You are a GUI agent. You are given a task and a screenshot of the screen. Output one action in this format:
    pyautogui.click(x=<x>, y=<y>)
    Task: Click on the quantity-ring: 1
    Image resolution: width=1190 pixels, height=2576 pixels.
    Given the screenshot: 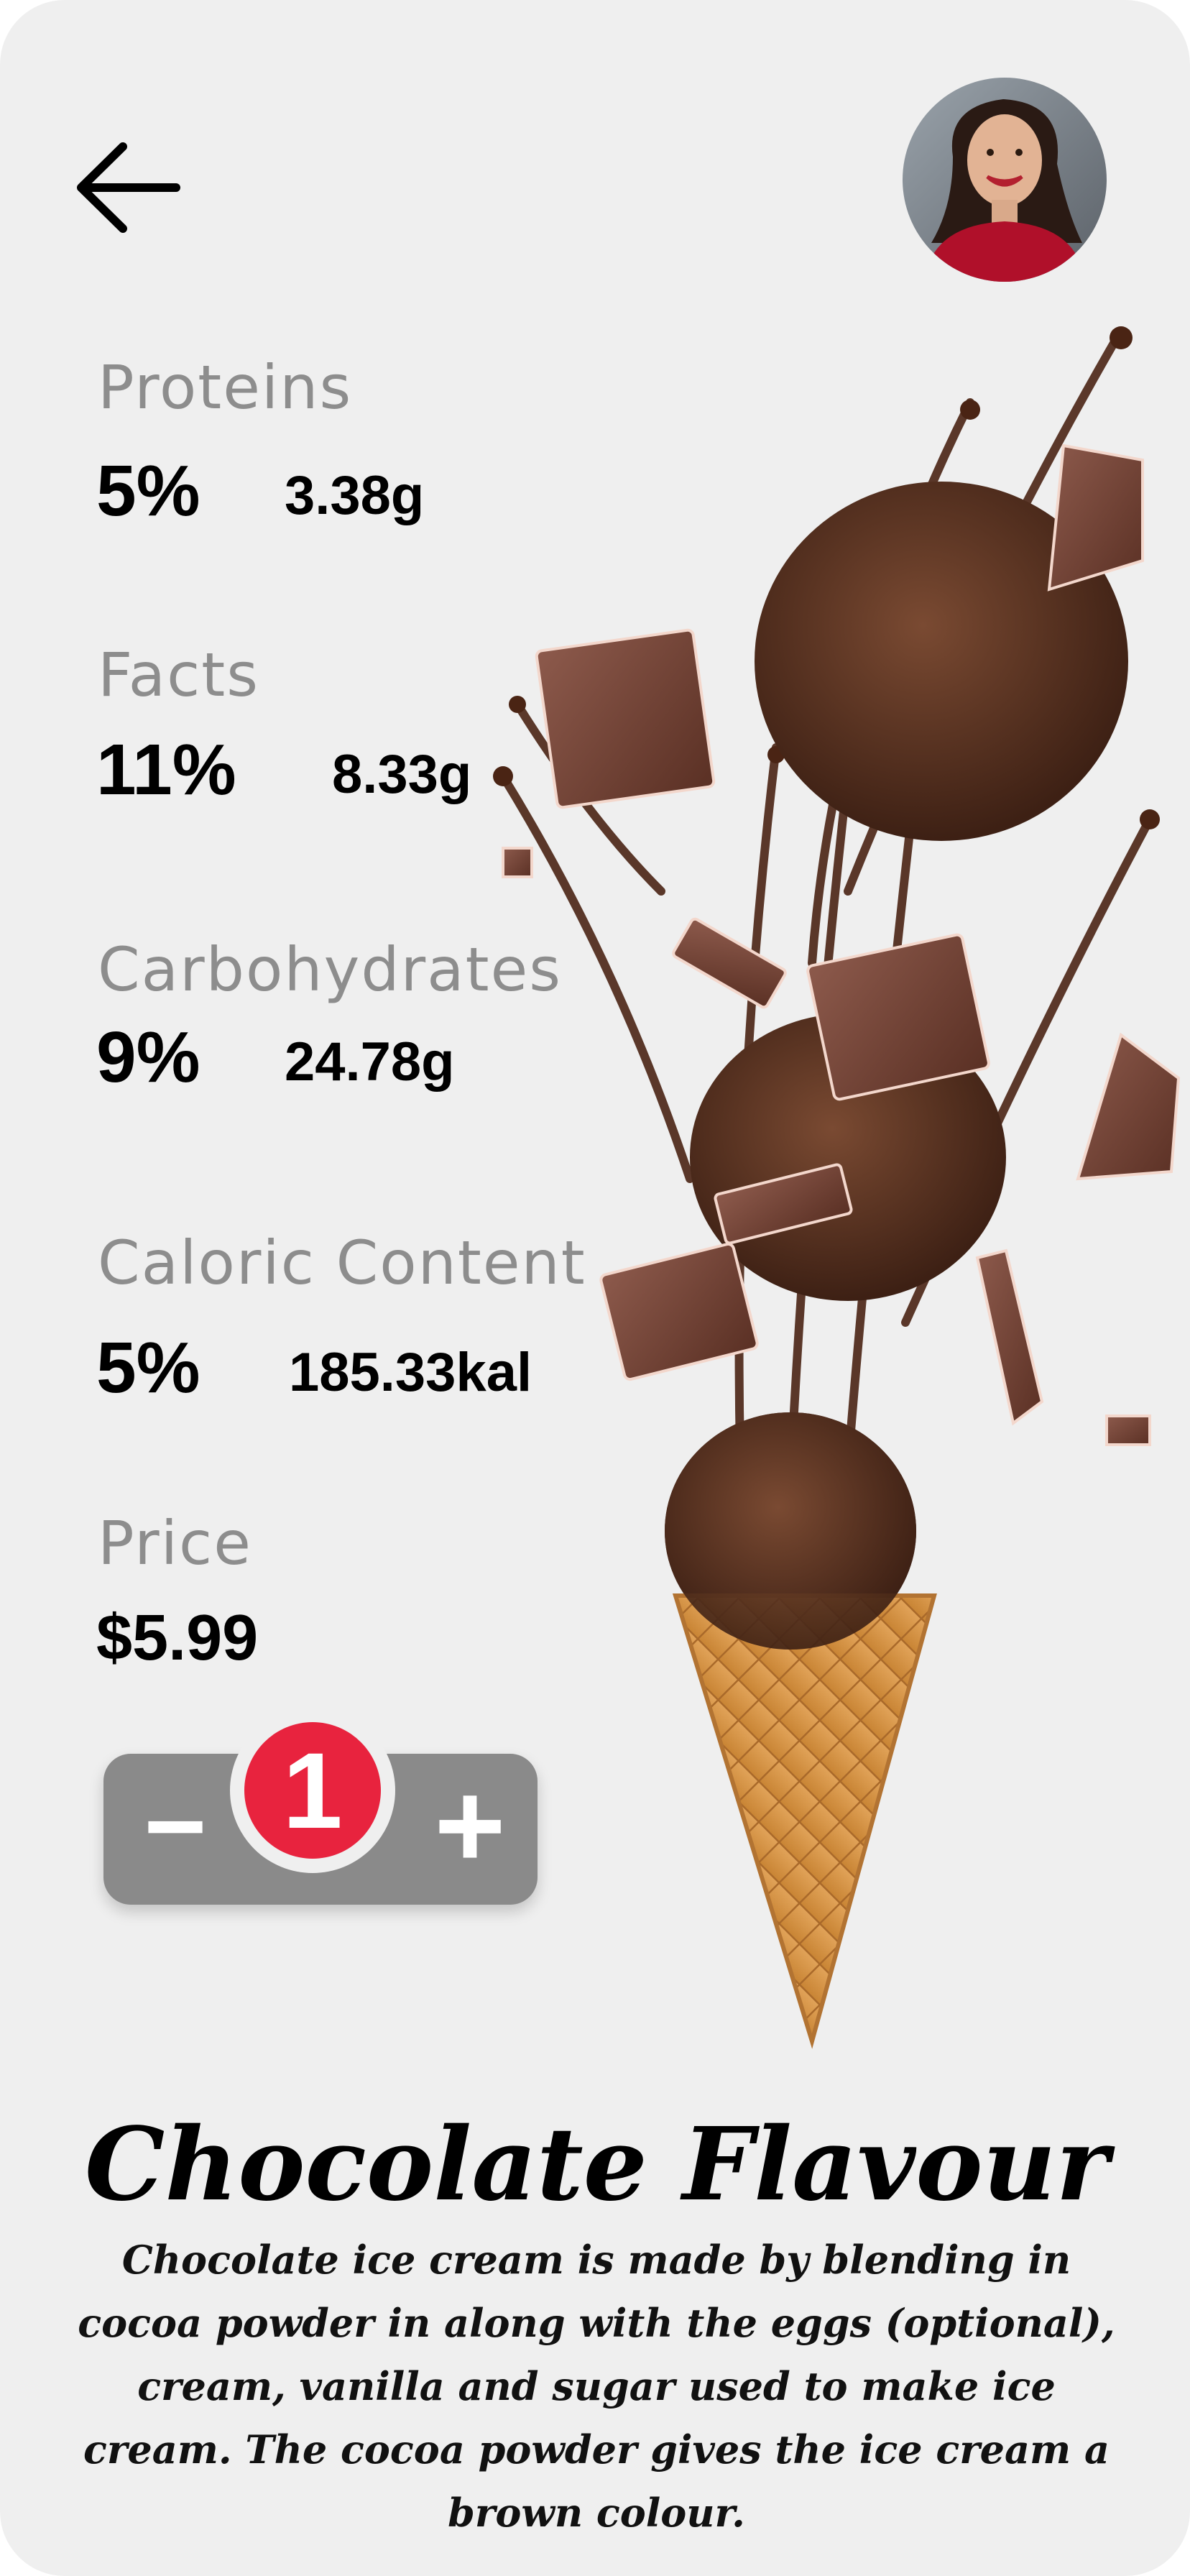 What is the action you would take?
    pyautogui.click(x=312, y=1790)
    